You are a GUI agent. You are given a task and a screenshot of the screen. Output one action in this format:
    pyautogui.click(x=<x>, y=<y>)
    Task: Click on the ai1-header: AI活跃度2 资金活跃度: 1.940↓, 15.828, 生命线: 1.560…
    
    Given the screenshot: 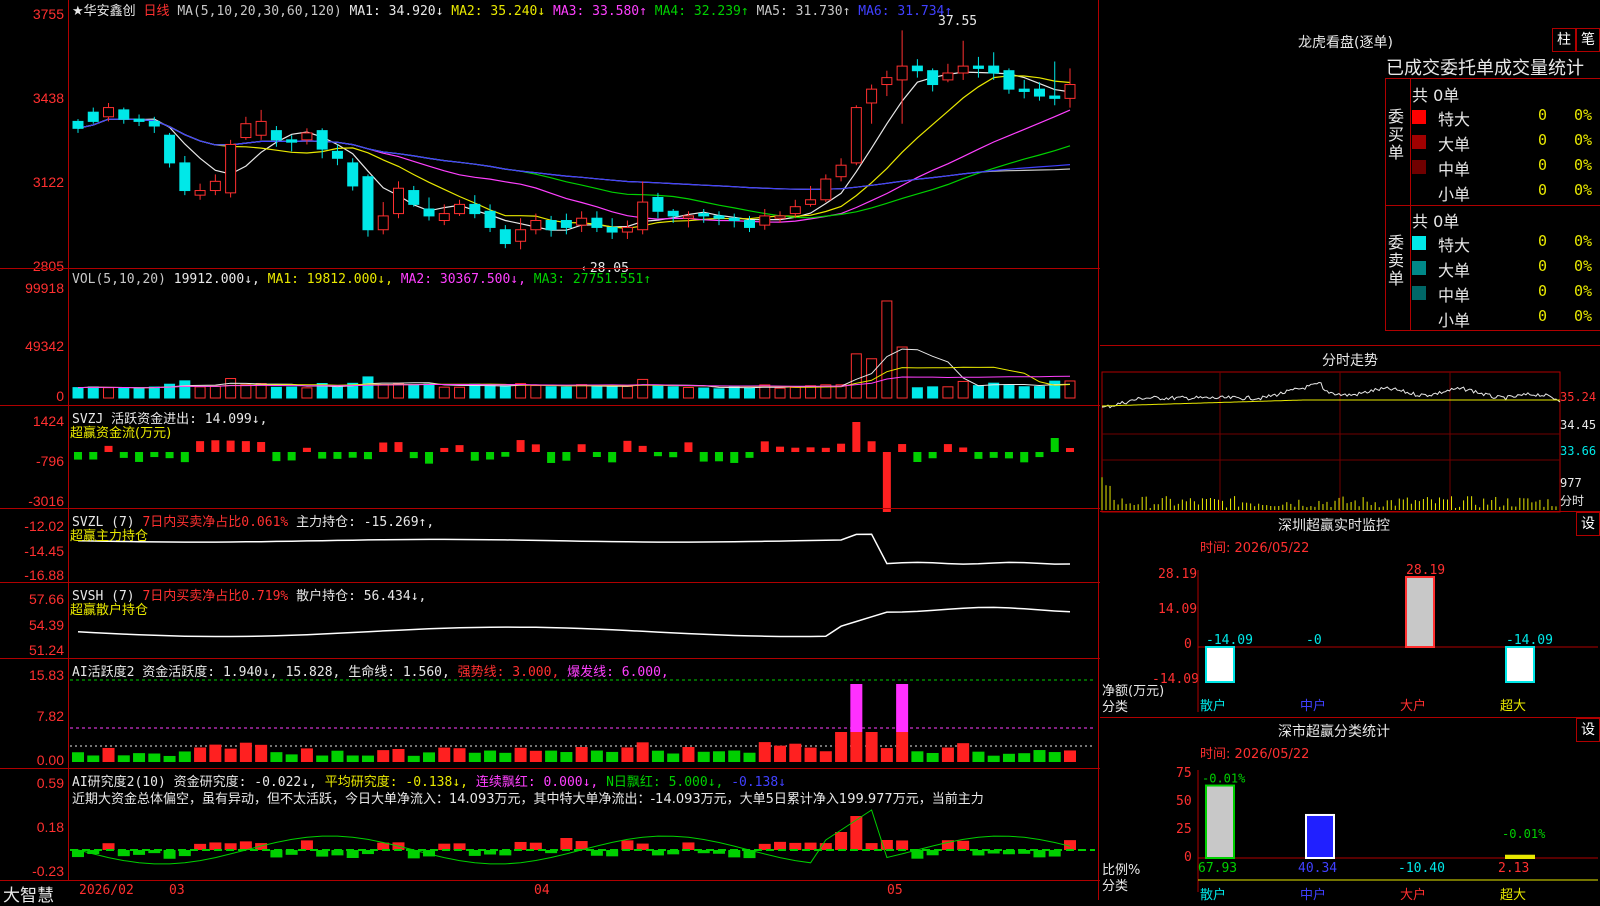 What is the action you would take?
    pyautogui.click(x=370, y=670)
    